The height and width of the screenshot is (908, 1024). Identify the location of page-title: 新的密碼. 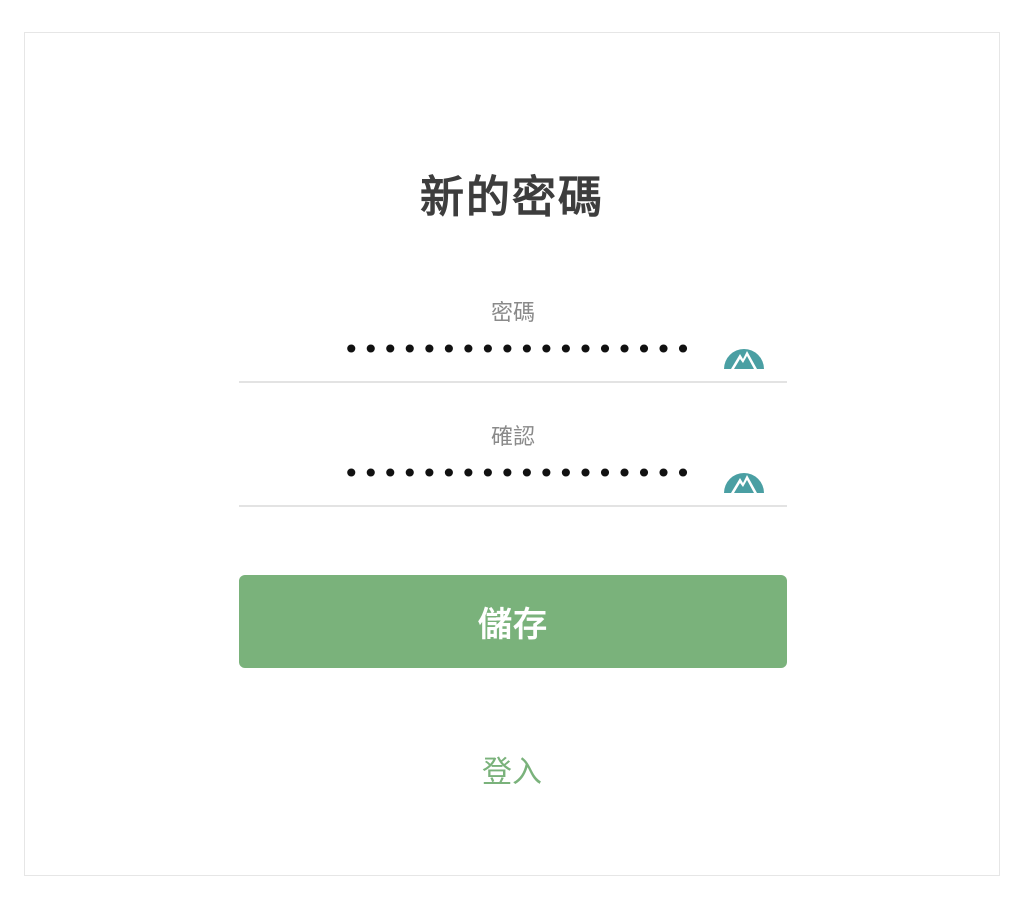
(512, 197).